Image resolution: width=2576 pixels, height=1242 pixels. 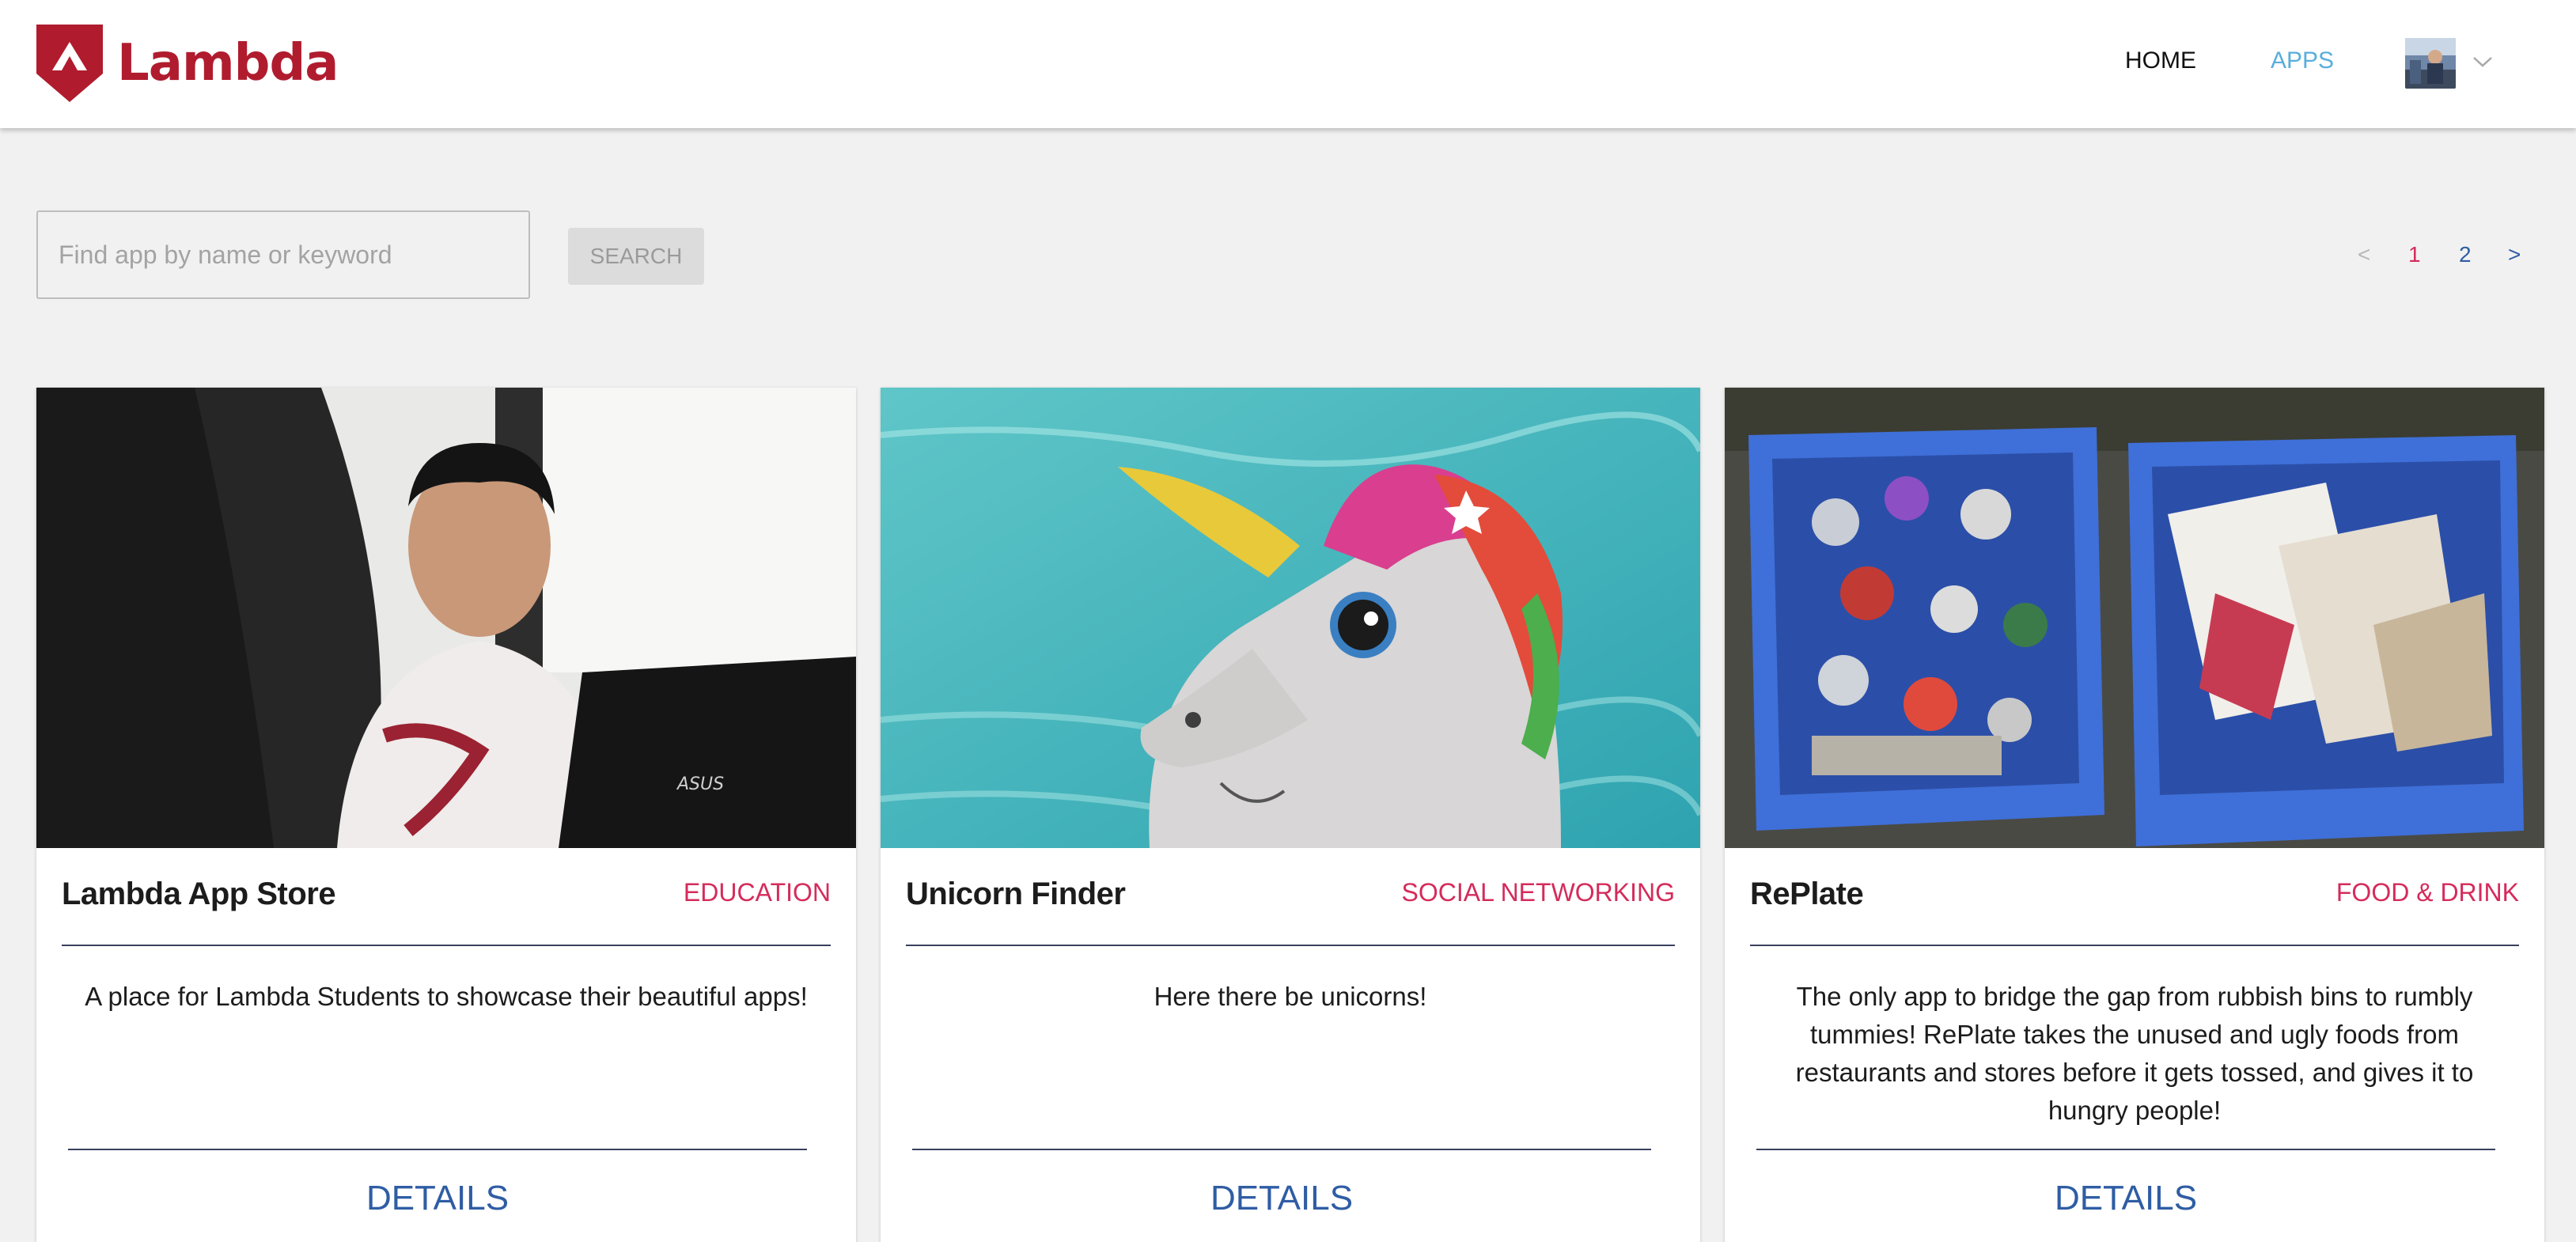 What do you see at coordinates (636, 256) in the screenshot?
I see `search-button: SEARCH` at bounding box center [636, 256].